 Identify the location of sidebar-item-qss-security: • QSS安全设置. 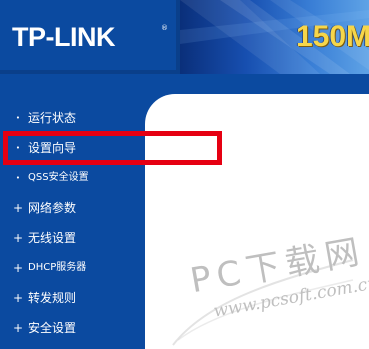
(72, 178).